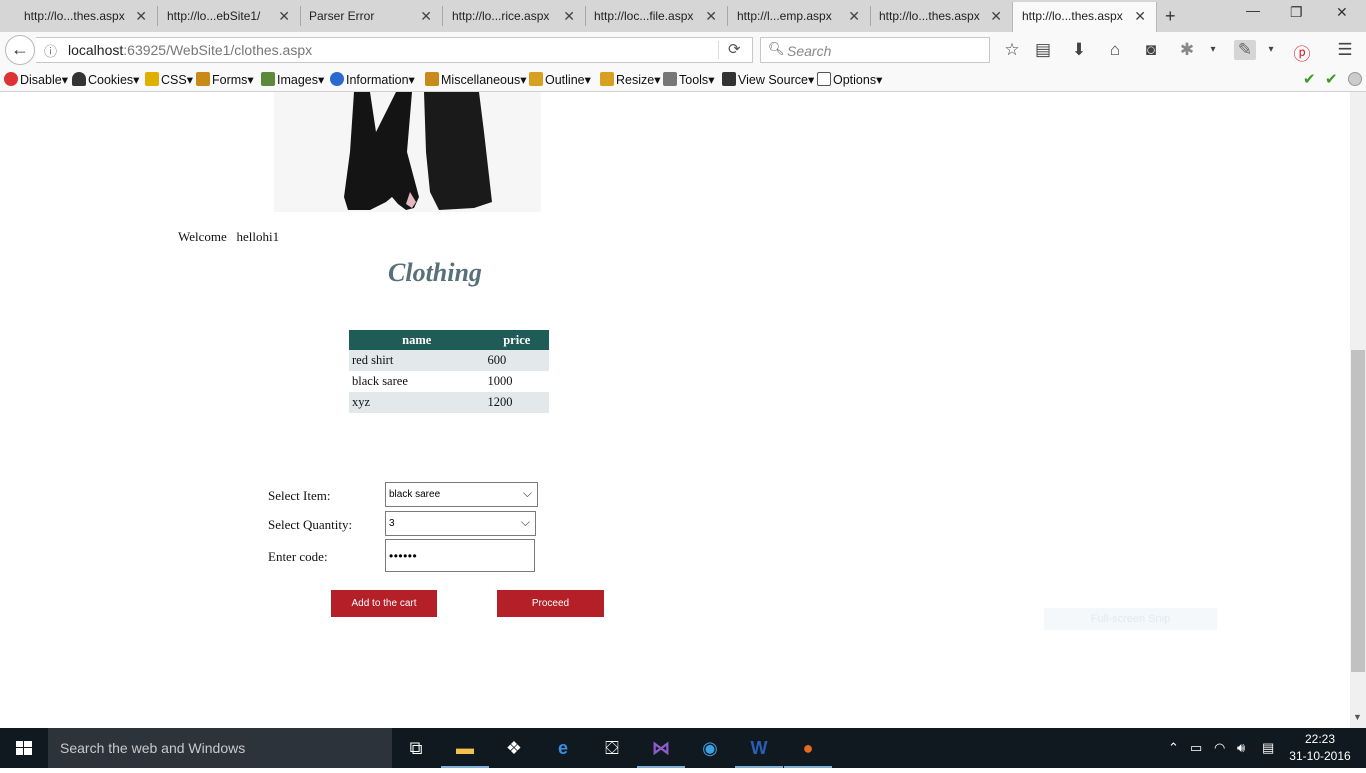 The height and width of the screenshot is (773, 1366). I want to click on full-screen-snip-overlay: Full-screen Snip, so click(1130, 619).